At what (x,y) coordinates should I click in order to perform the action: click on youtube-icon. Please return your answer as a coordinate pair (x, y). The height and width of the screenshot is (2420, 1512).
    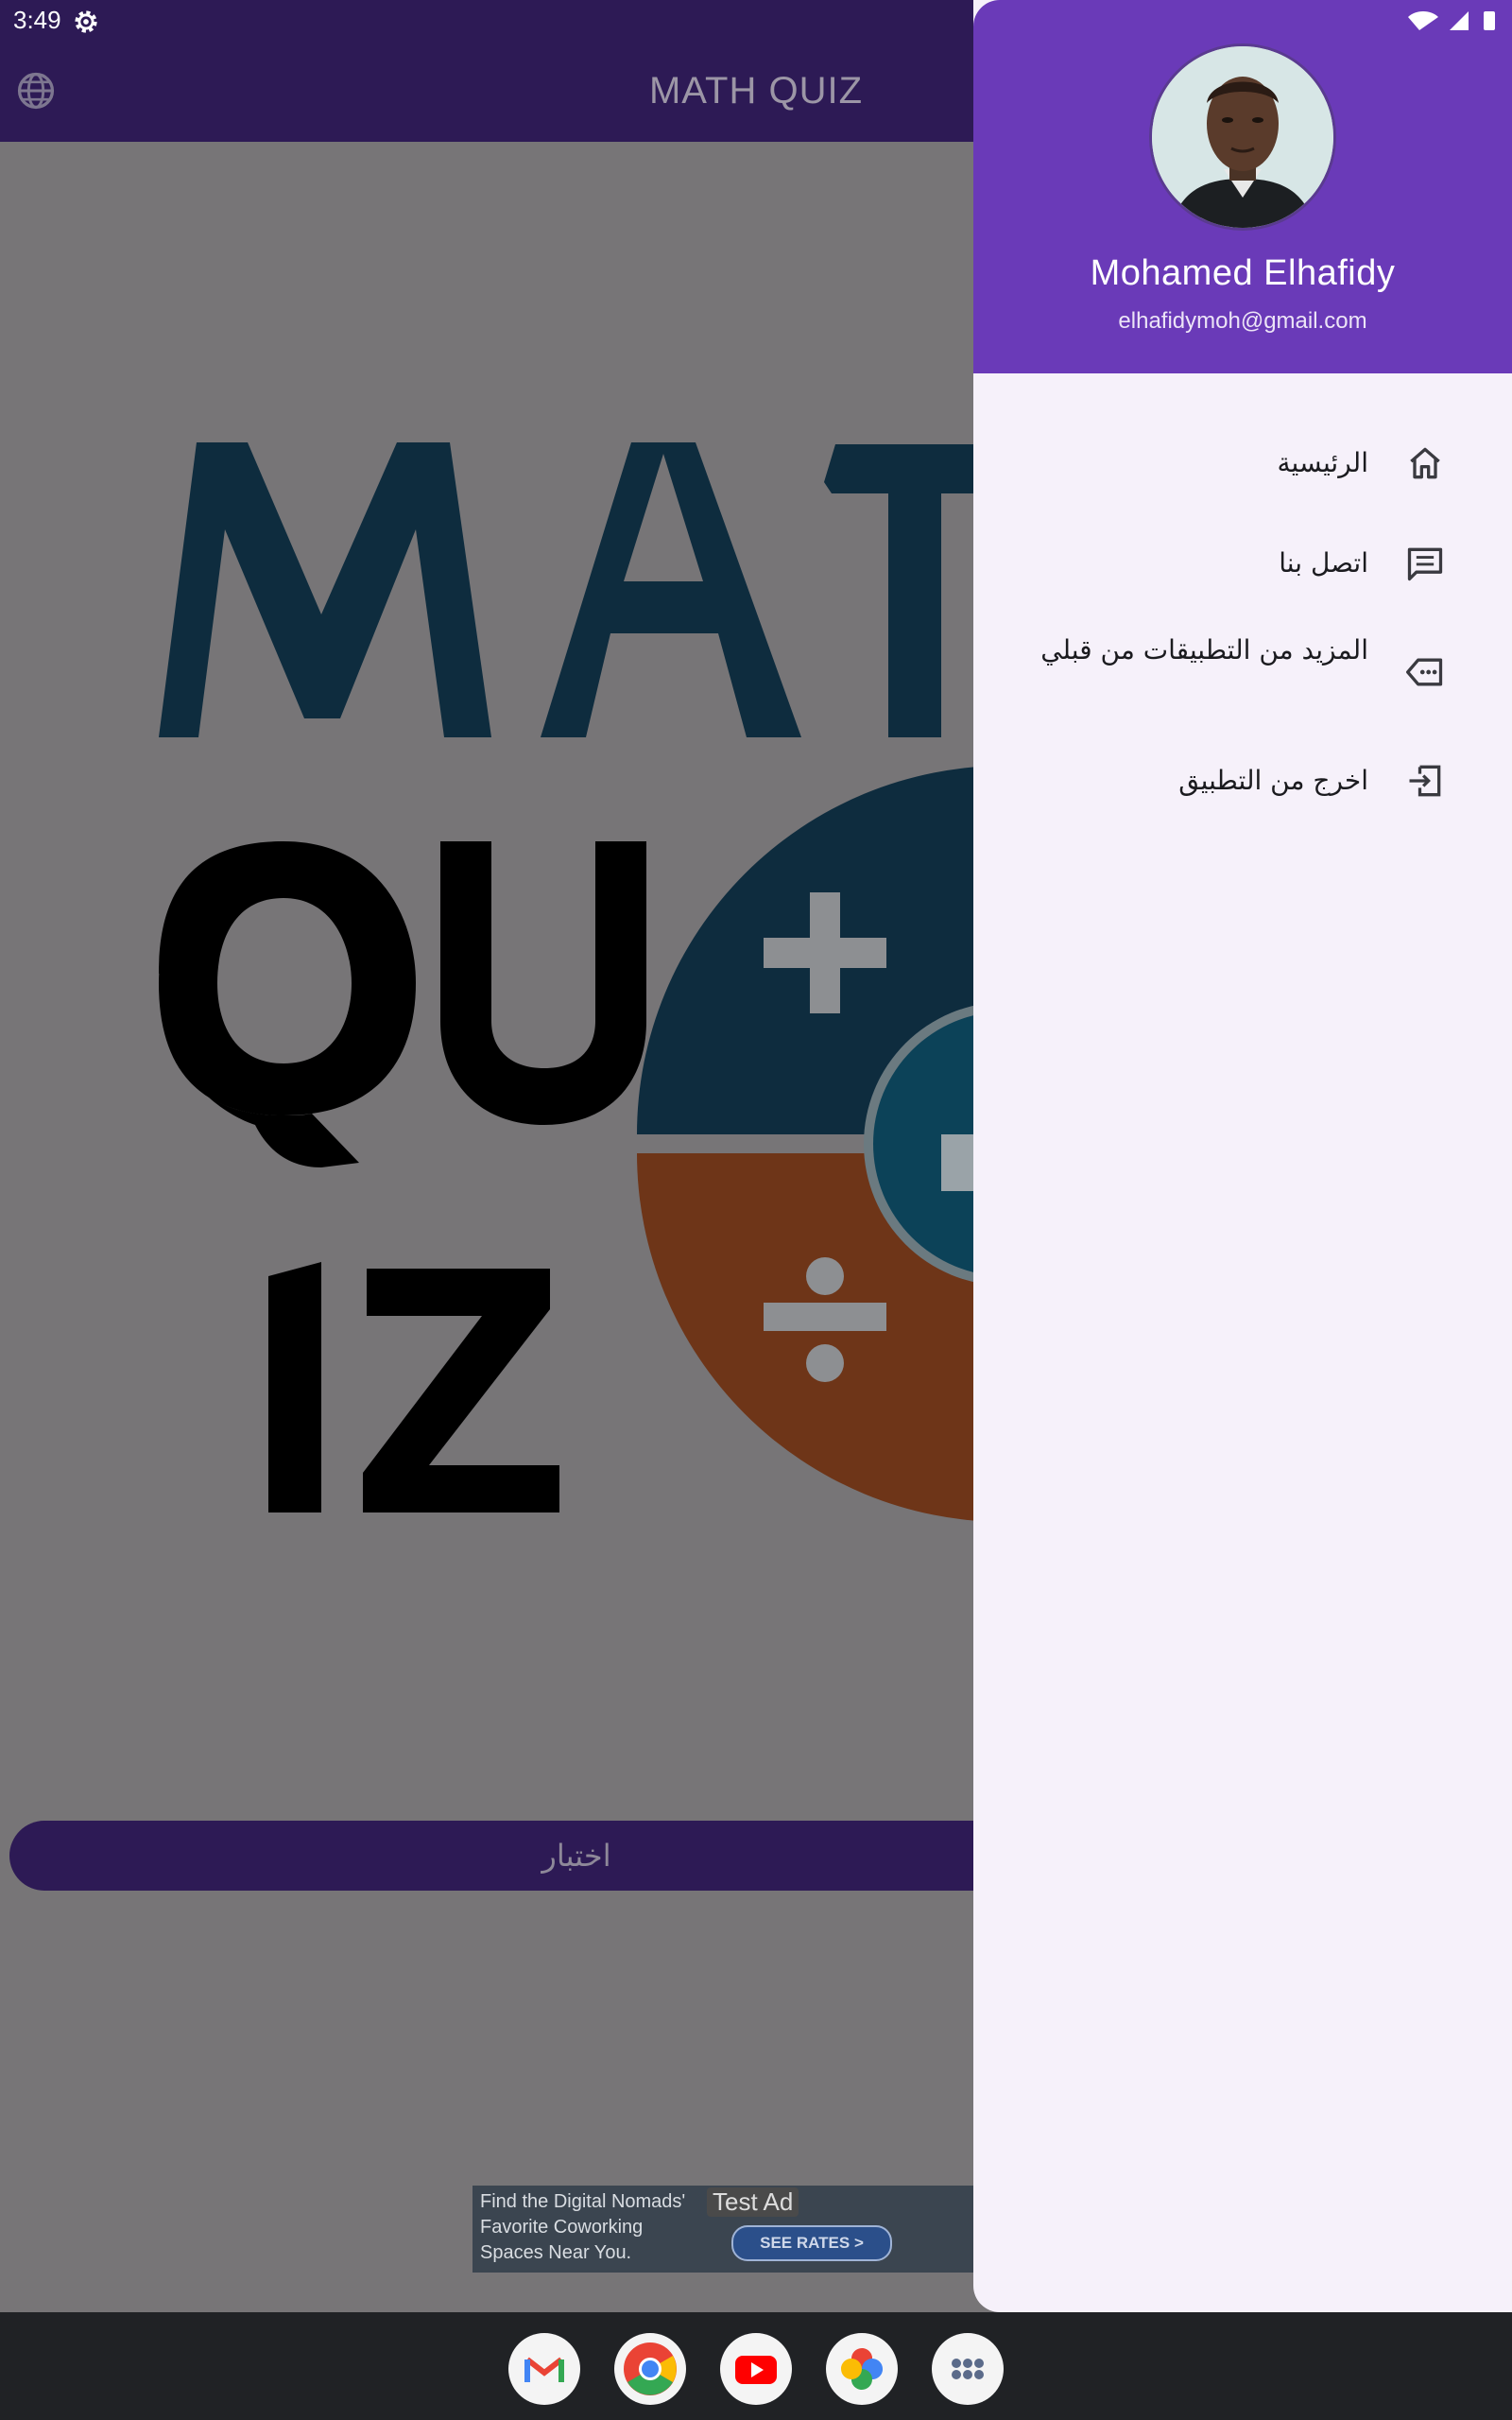
    Looking at the image, I should click on (756, 2369).